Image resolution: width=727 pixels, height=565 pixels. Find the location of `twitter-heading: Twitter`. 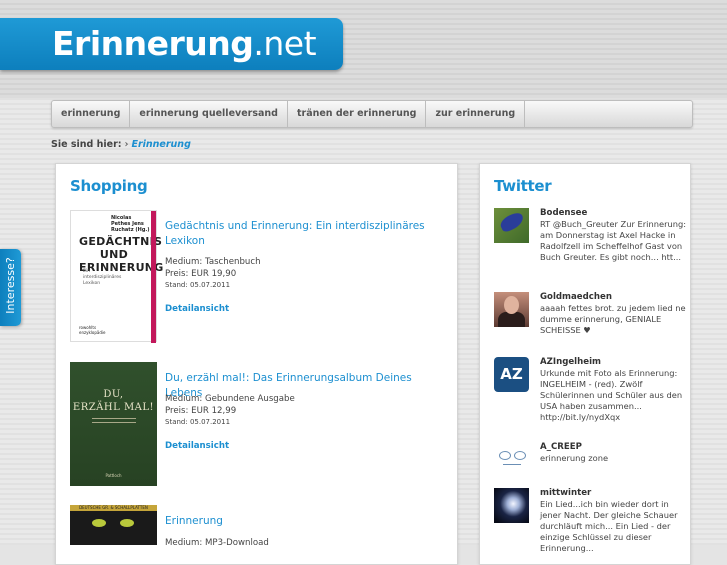

twitter-heading: Twitter is located at coordinates (523, 186).